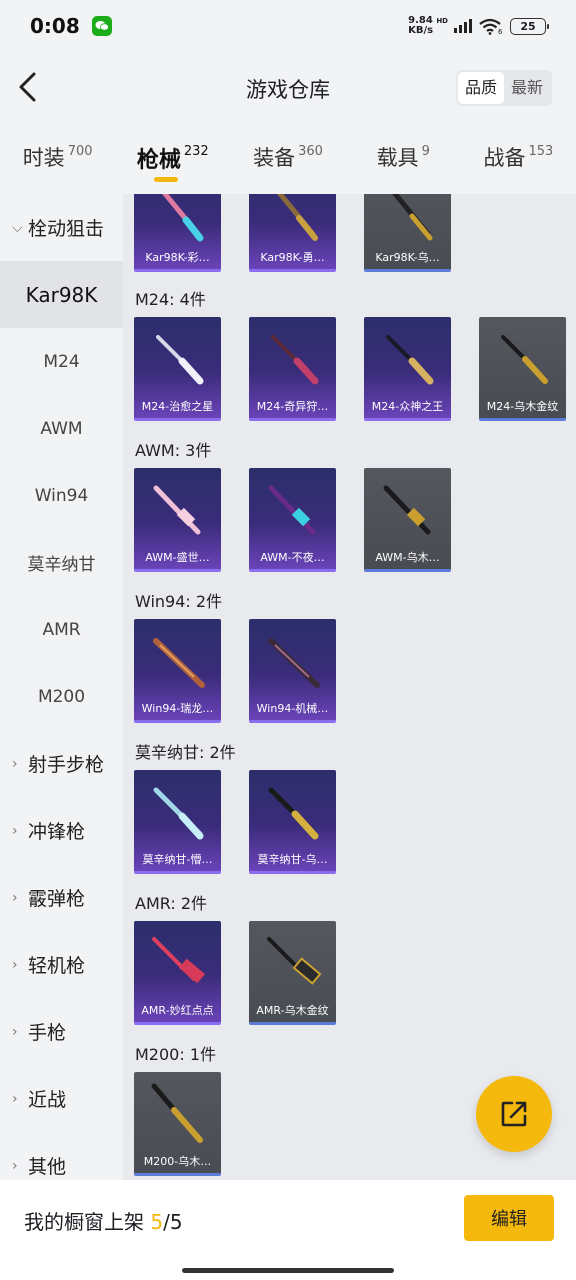  What do you see at coordinates (500, 31) in the screenshot?
I see `svg-text: 6` at bounding box center [500, 31].